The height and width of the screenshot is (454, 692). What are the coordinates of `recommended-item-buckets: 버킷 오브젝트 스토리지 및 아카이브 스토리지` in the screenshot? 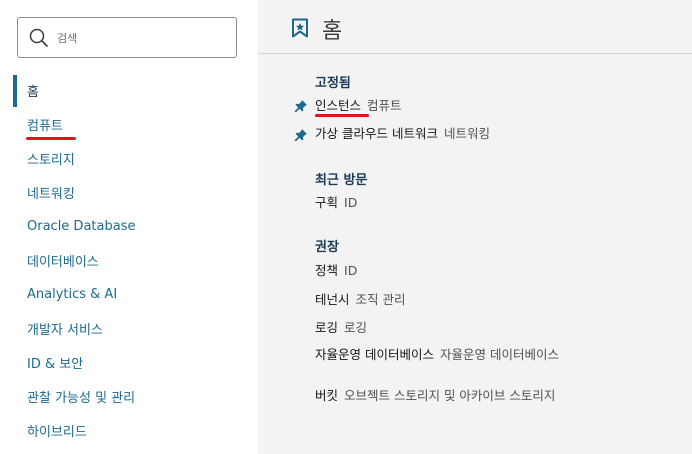 It's located at (445, 395).